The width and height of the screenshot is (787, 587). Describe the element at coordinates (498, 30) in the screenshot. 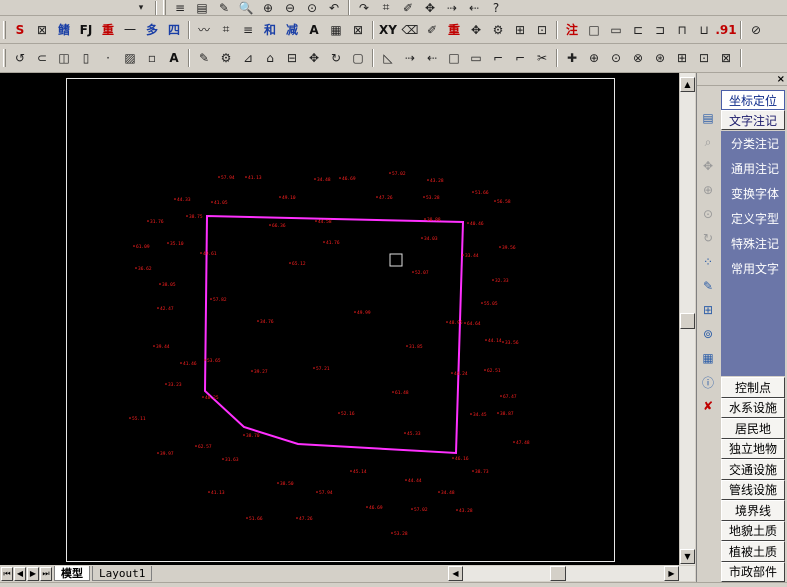

I see `tool-button-icon: ⚙` at that location.